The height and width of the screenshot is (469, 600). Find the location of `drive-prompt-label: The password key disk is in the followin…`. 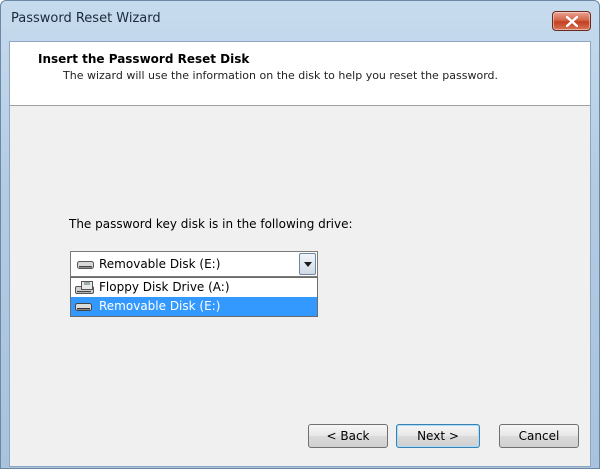

drive-prompt-label: The password key disk is in the followin… is located at coordinates (211, 224).